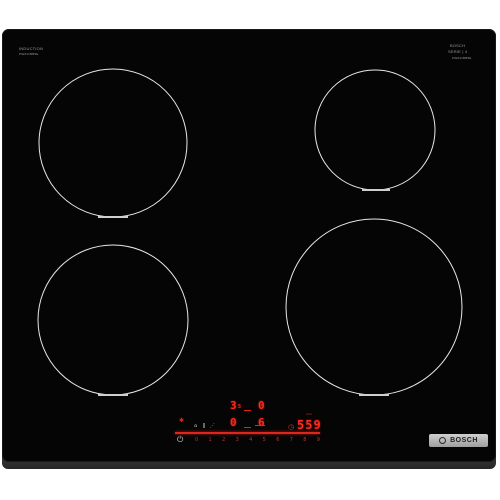  What do you see at coordinates (257, 440) in the screenshot?
I see `slider-levels: 0 1 2 3 4 5 6 7 8 9` at bounding box center [257, 440].